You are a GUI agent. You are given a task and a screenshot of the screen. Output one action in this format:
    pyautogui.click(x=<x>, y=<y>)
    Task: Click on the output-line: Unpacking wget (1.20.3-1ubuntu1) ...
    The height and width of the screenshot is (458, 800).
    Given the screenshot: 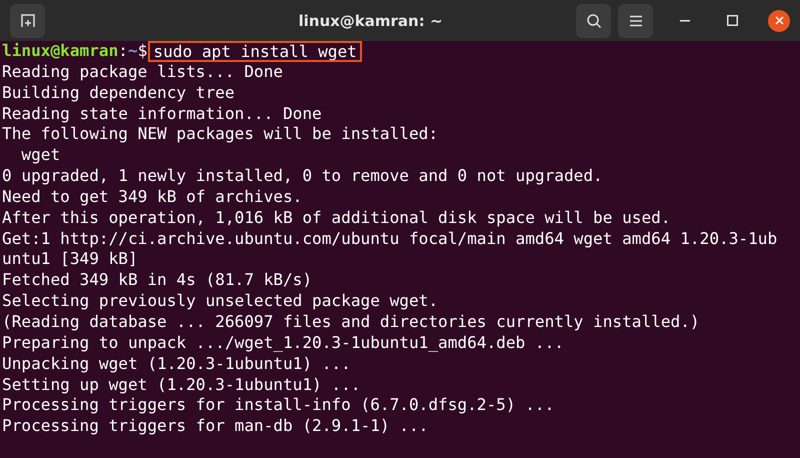 What is the action you would take?
    pyautogui.click(x=176, y=364)
    